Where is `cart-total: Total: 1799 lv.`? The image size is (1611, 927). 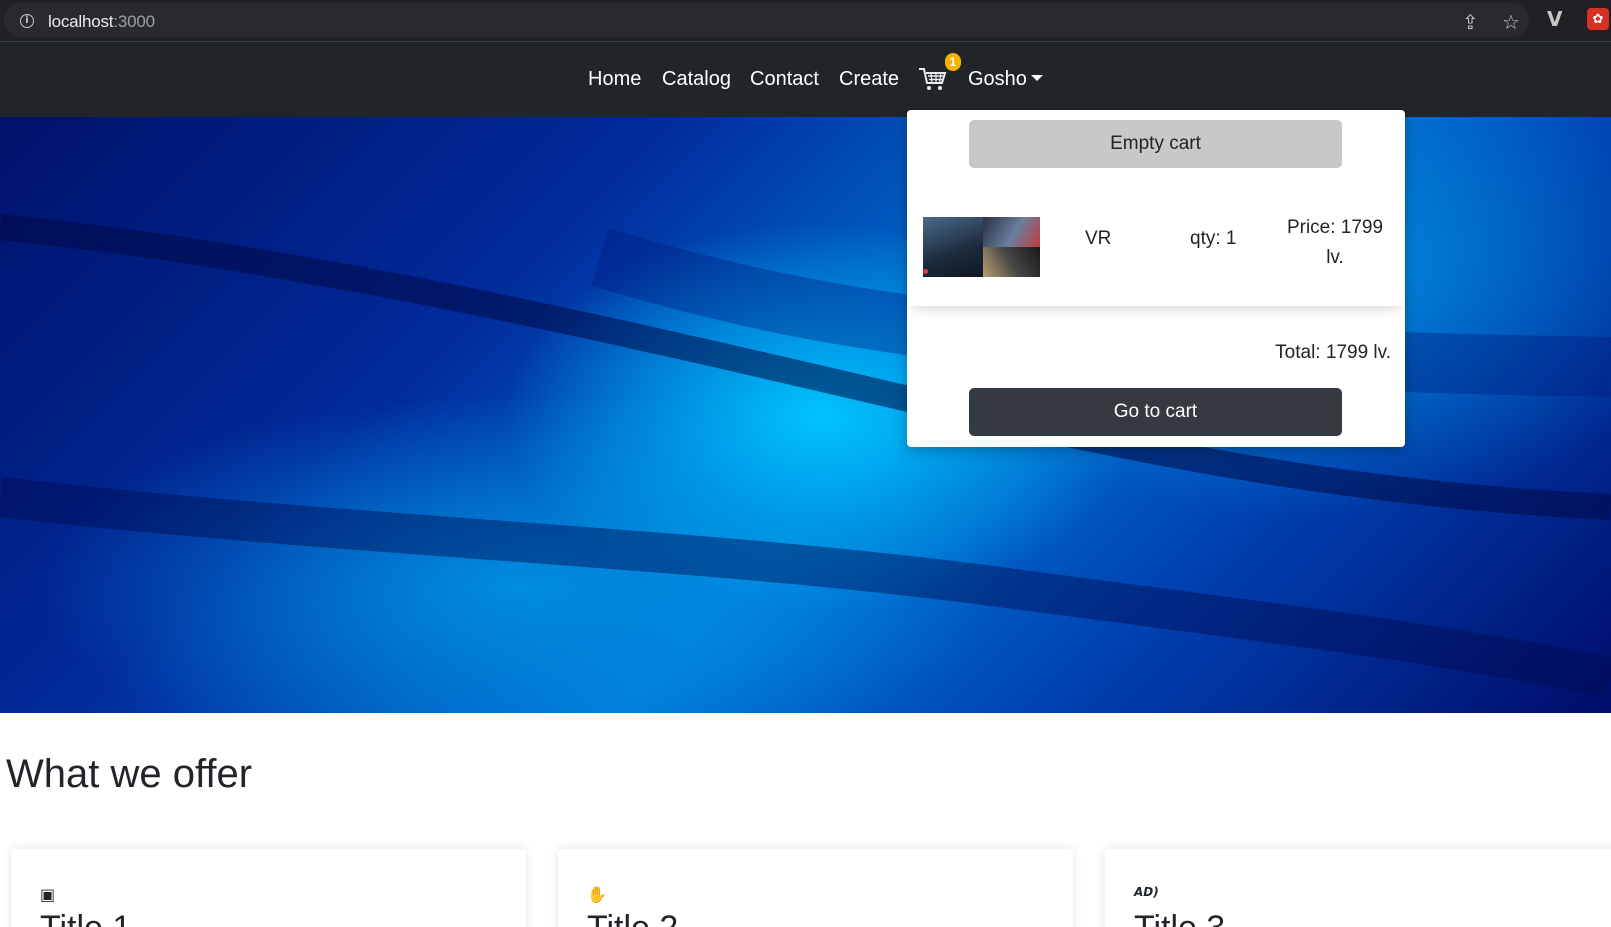
cart-total: Total: 1799 lv. is located at coordinates (1333, 352).